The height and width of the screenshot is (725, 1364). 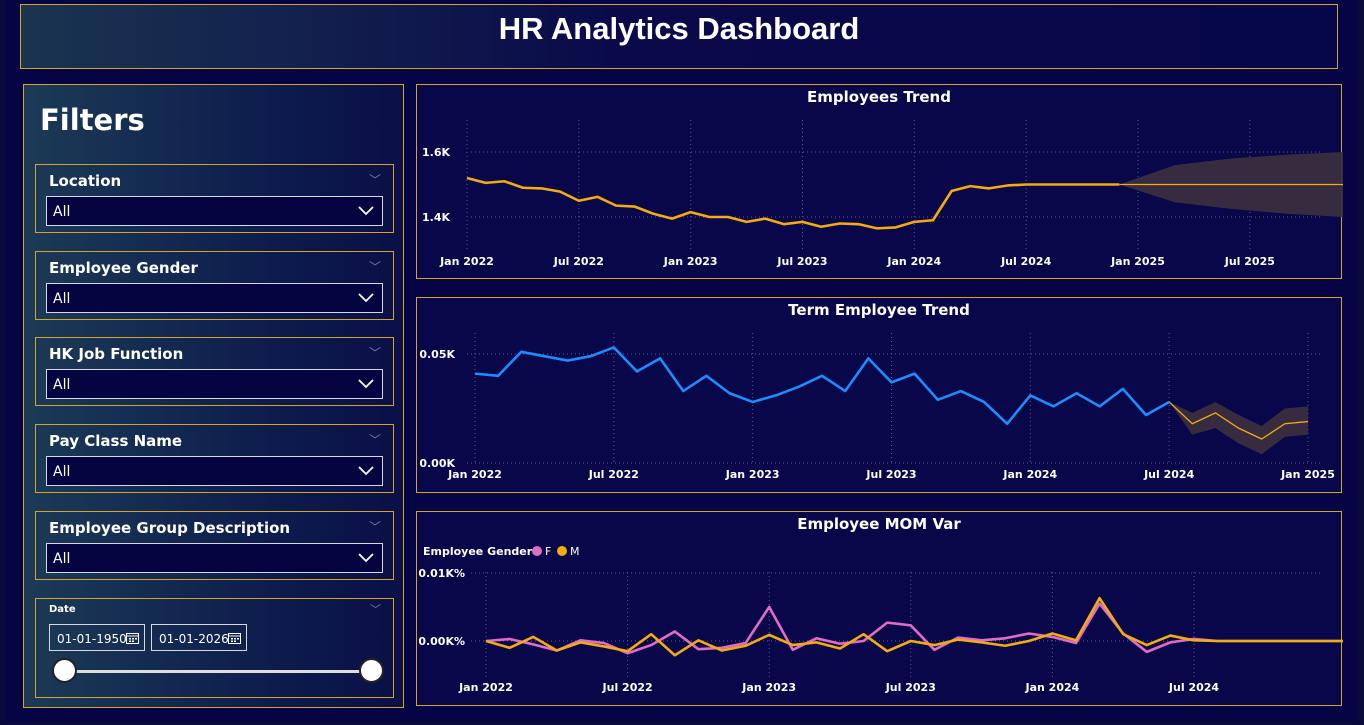 I want to click on chart-title: Employees Trend, so click(x=879, y=97).